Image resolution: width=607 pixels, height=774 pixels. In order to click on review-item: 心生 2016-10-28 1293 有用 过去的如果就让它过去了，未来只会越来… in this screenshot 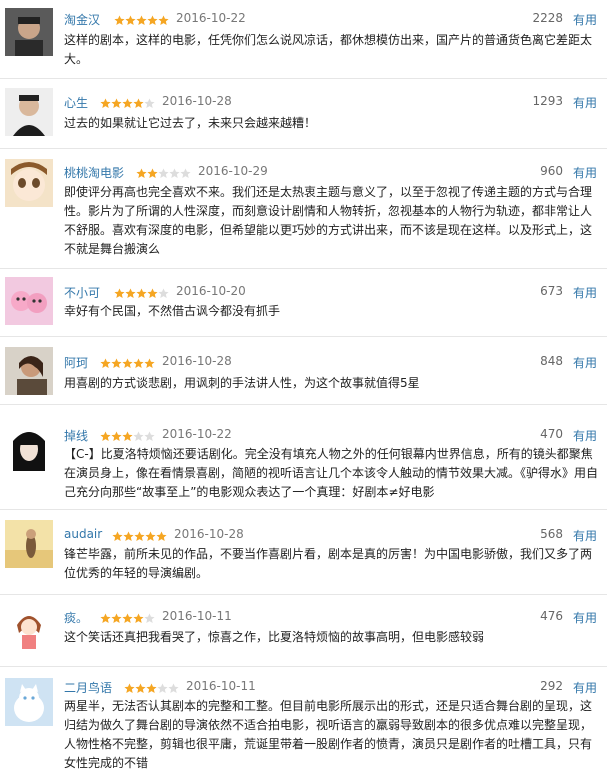, I will do `click(303, 114)`.